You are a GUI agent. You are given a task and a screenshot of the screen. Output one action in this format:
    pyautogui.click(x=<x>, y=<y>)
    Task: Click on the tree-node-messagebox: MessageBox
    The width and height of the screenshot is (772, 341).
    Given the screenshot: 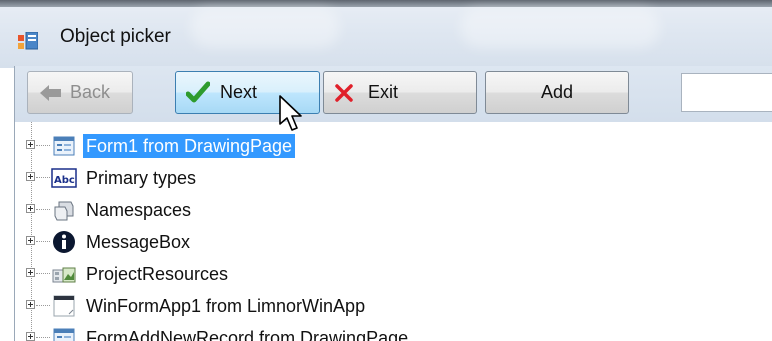 What is the action you would take?
    pyautogui.click(x=393, y=242)
    